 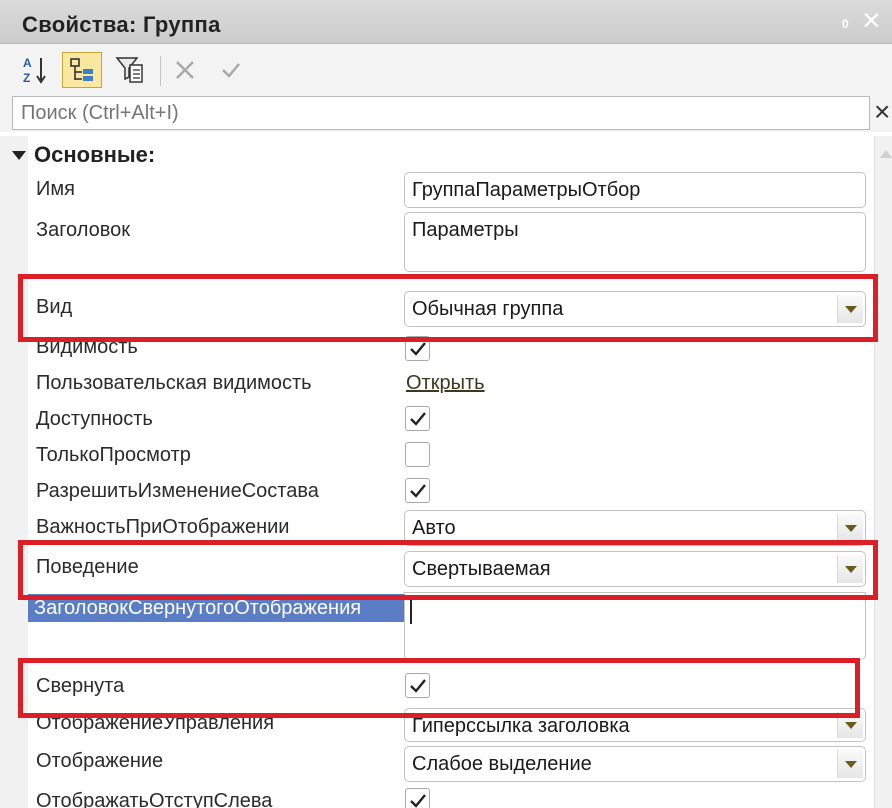 I want to click on filter-icon, so click(x=129, y=70).